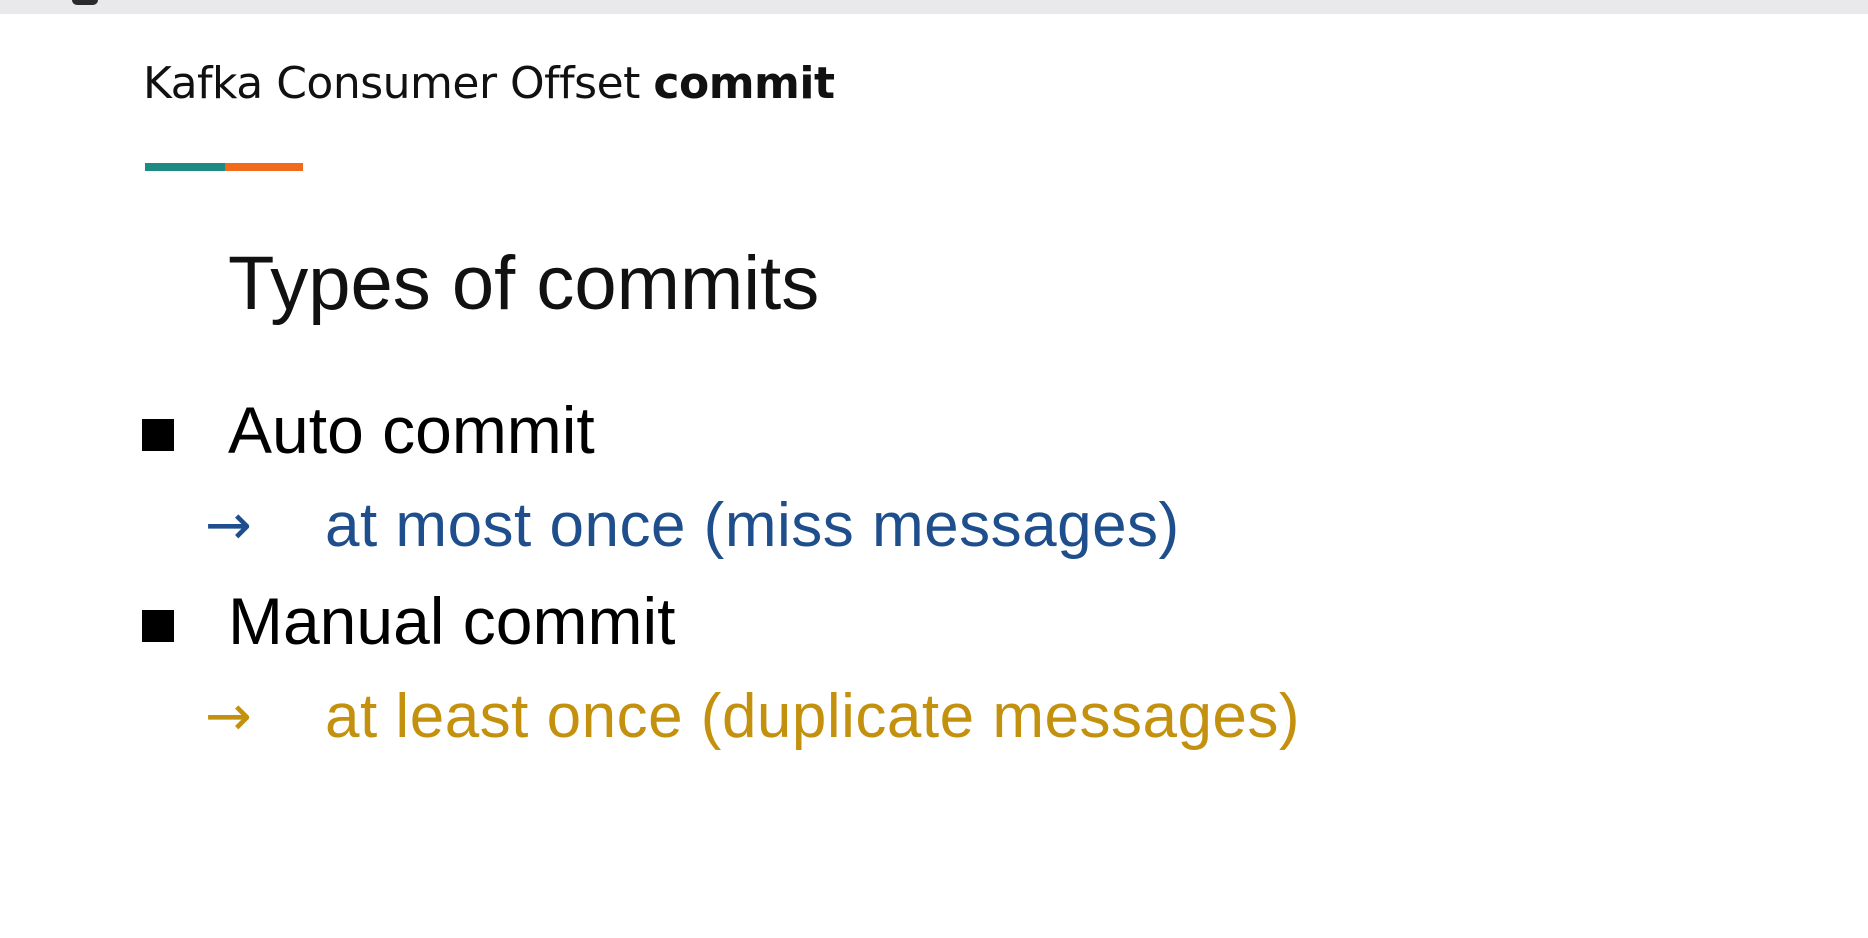 This screenshot has height=938, width=1868. Describe the element at coordinates (185, 167) in the screenshot. I see `accent-bar-teal` at that location.